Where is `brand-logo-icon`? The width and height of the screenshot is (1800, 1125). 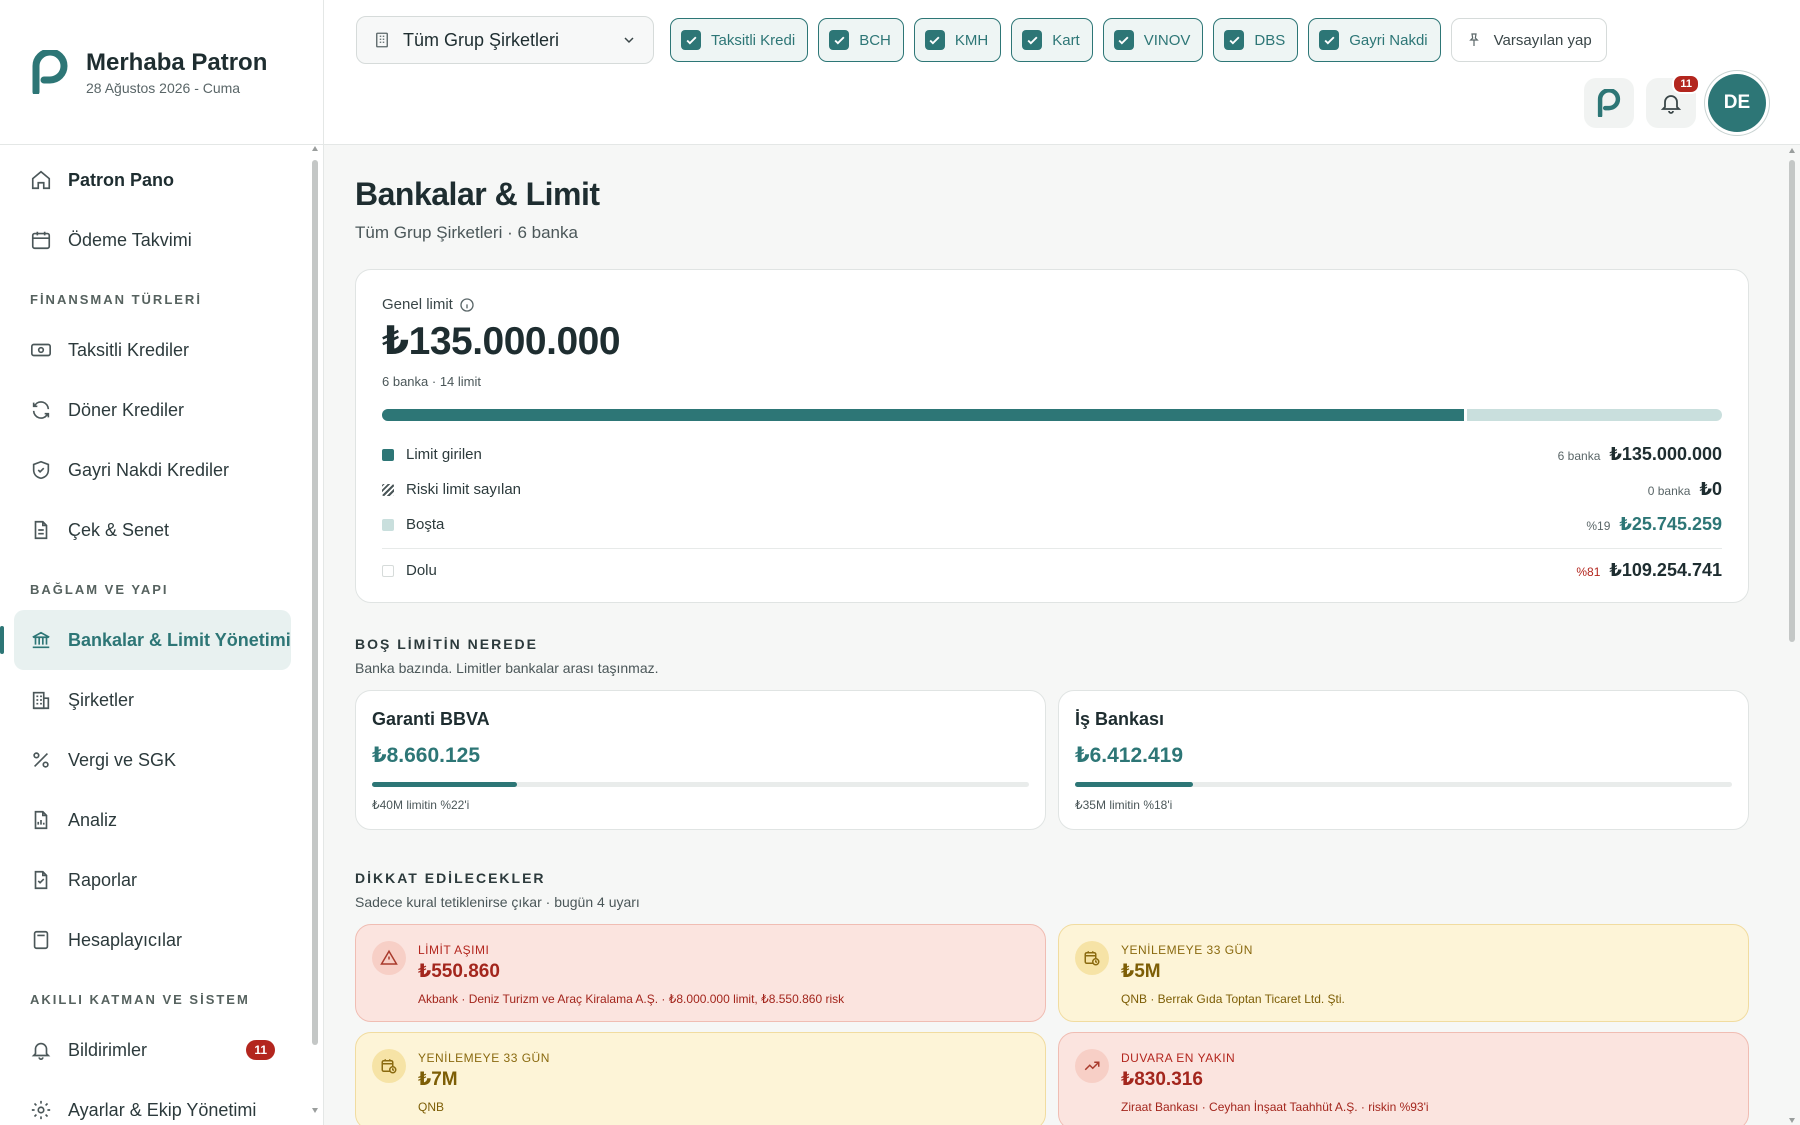 brand-logo-icon is located at coordinates (1609, 103).